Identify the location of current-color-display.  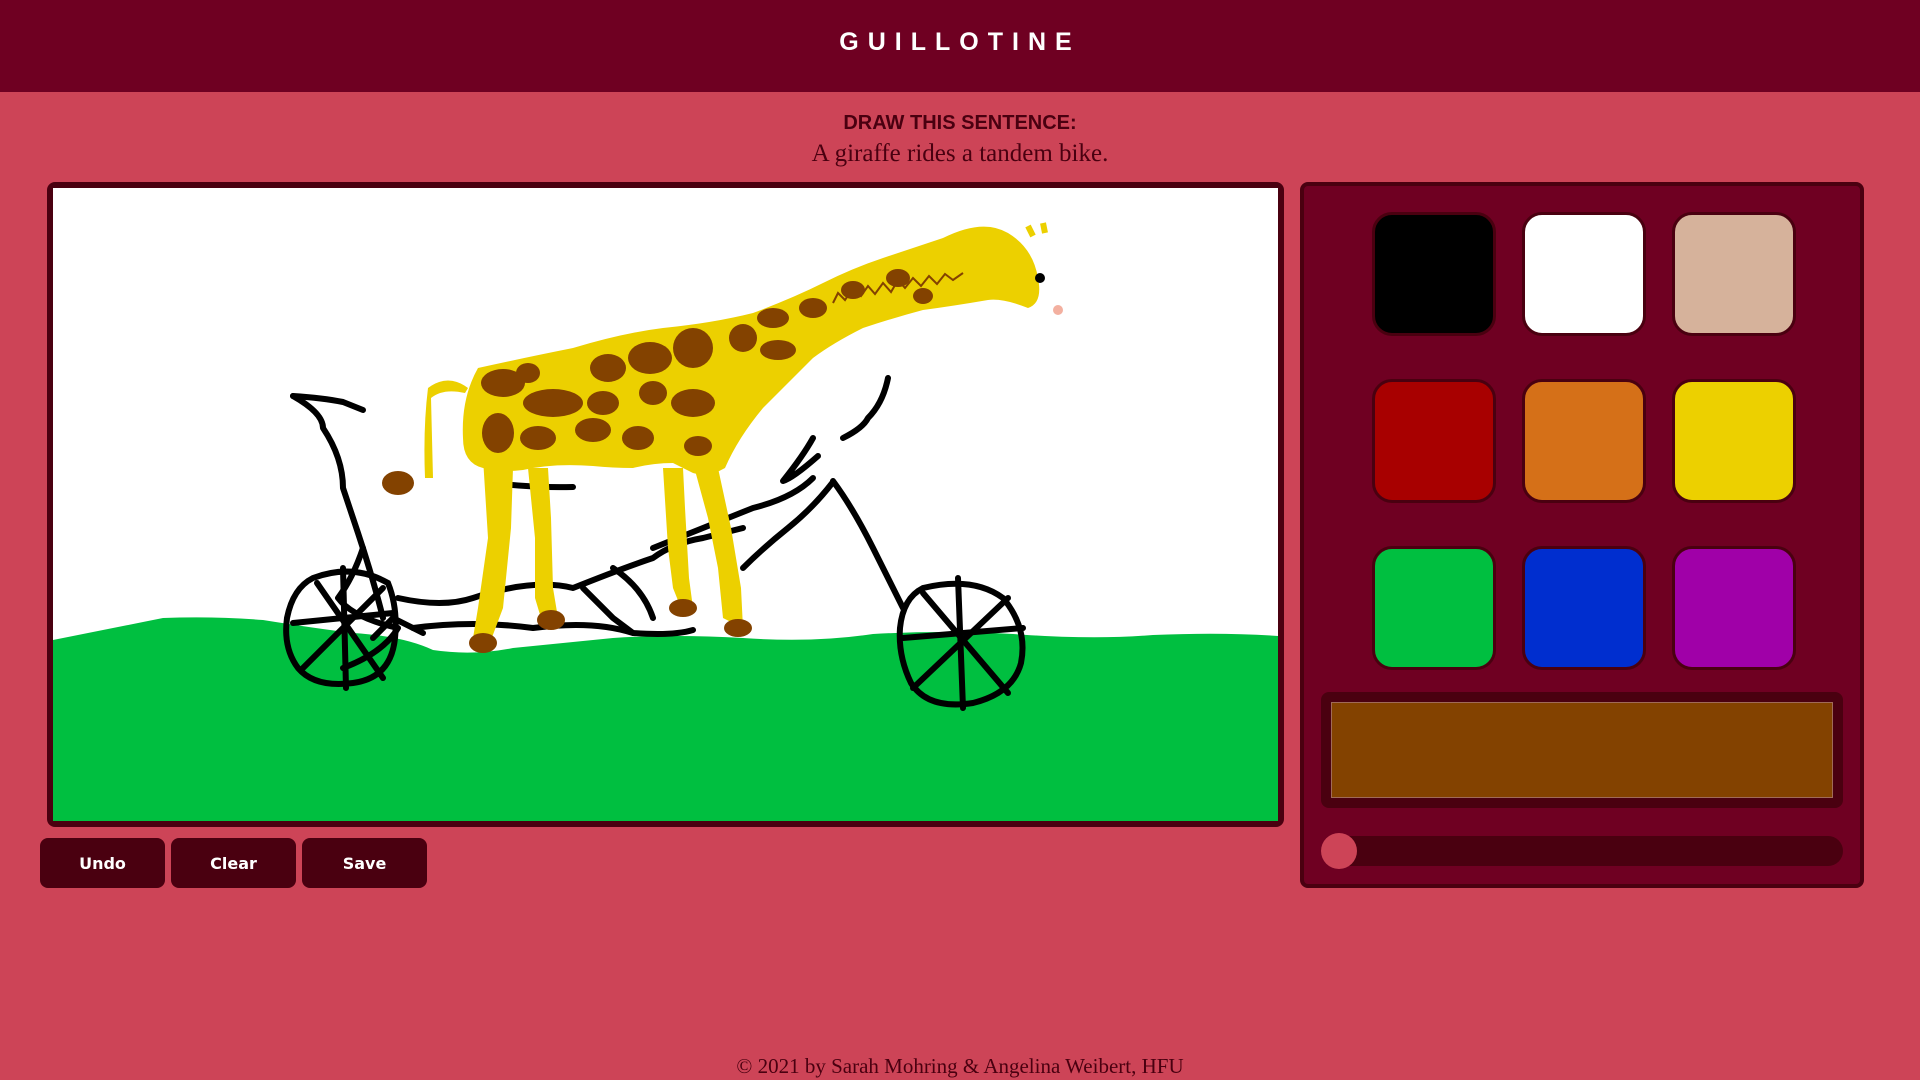
(1582, 750).